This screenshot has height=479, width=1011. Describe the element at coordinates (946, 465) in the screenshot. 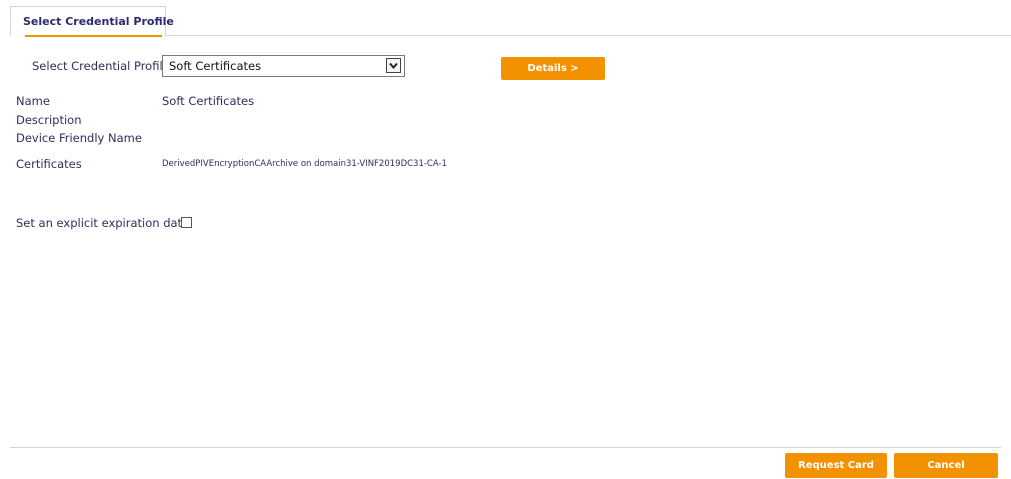

I see `cancel-button: Cancel` at that location.